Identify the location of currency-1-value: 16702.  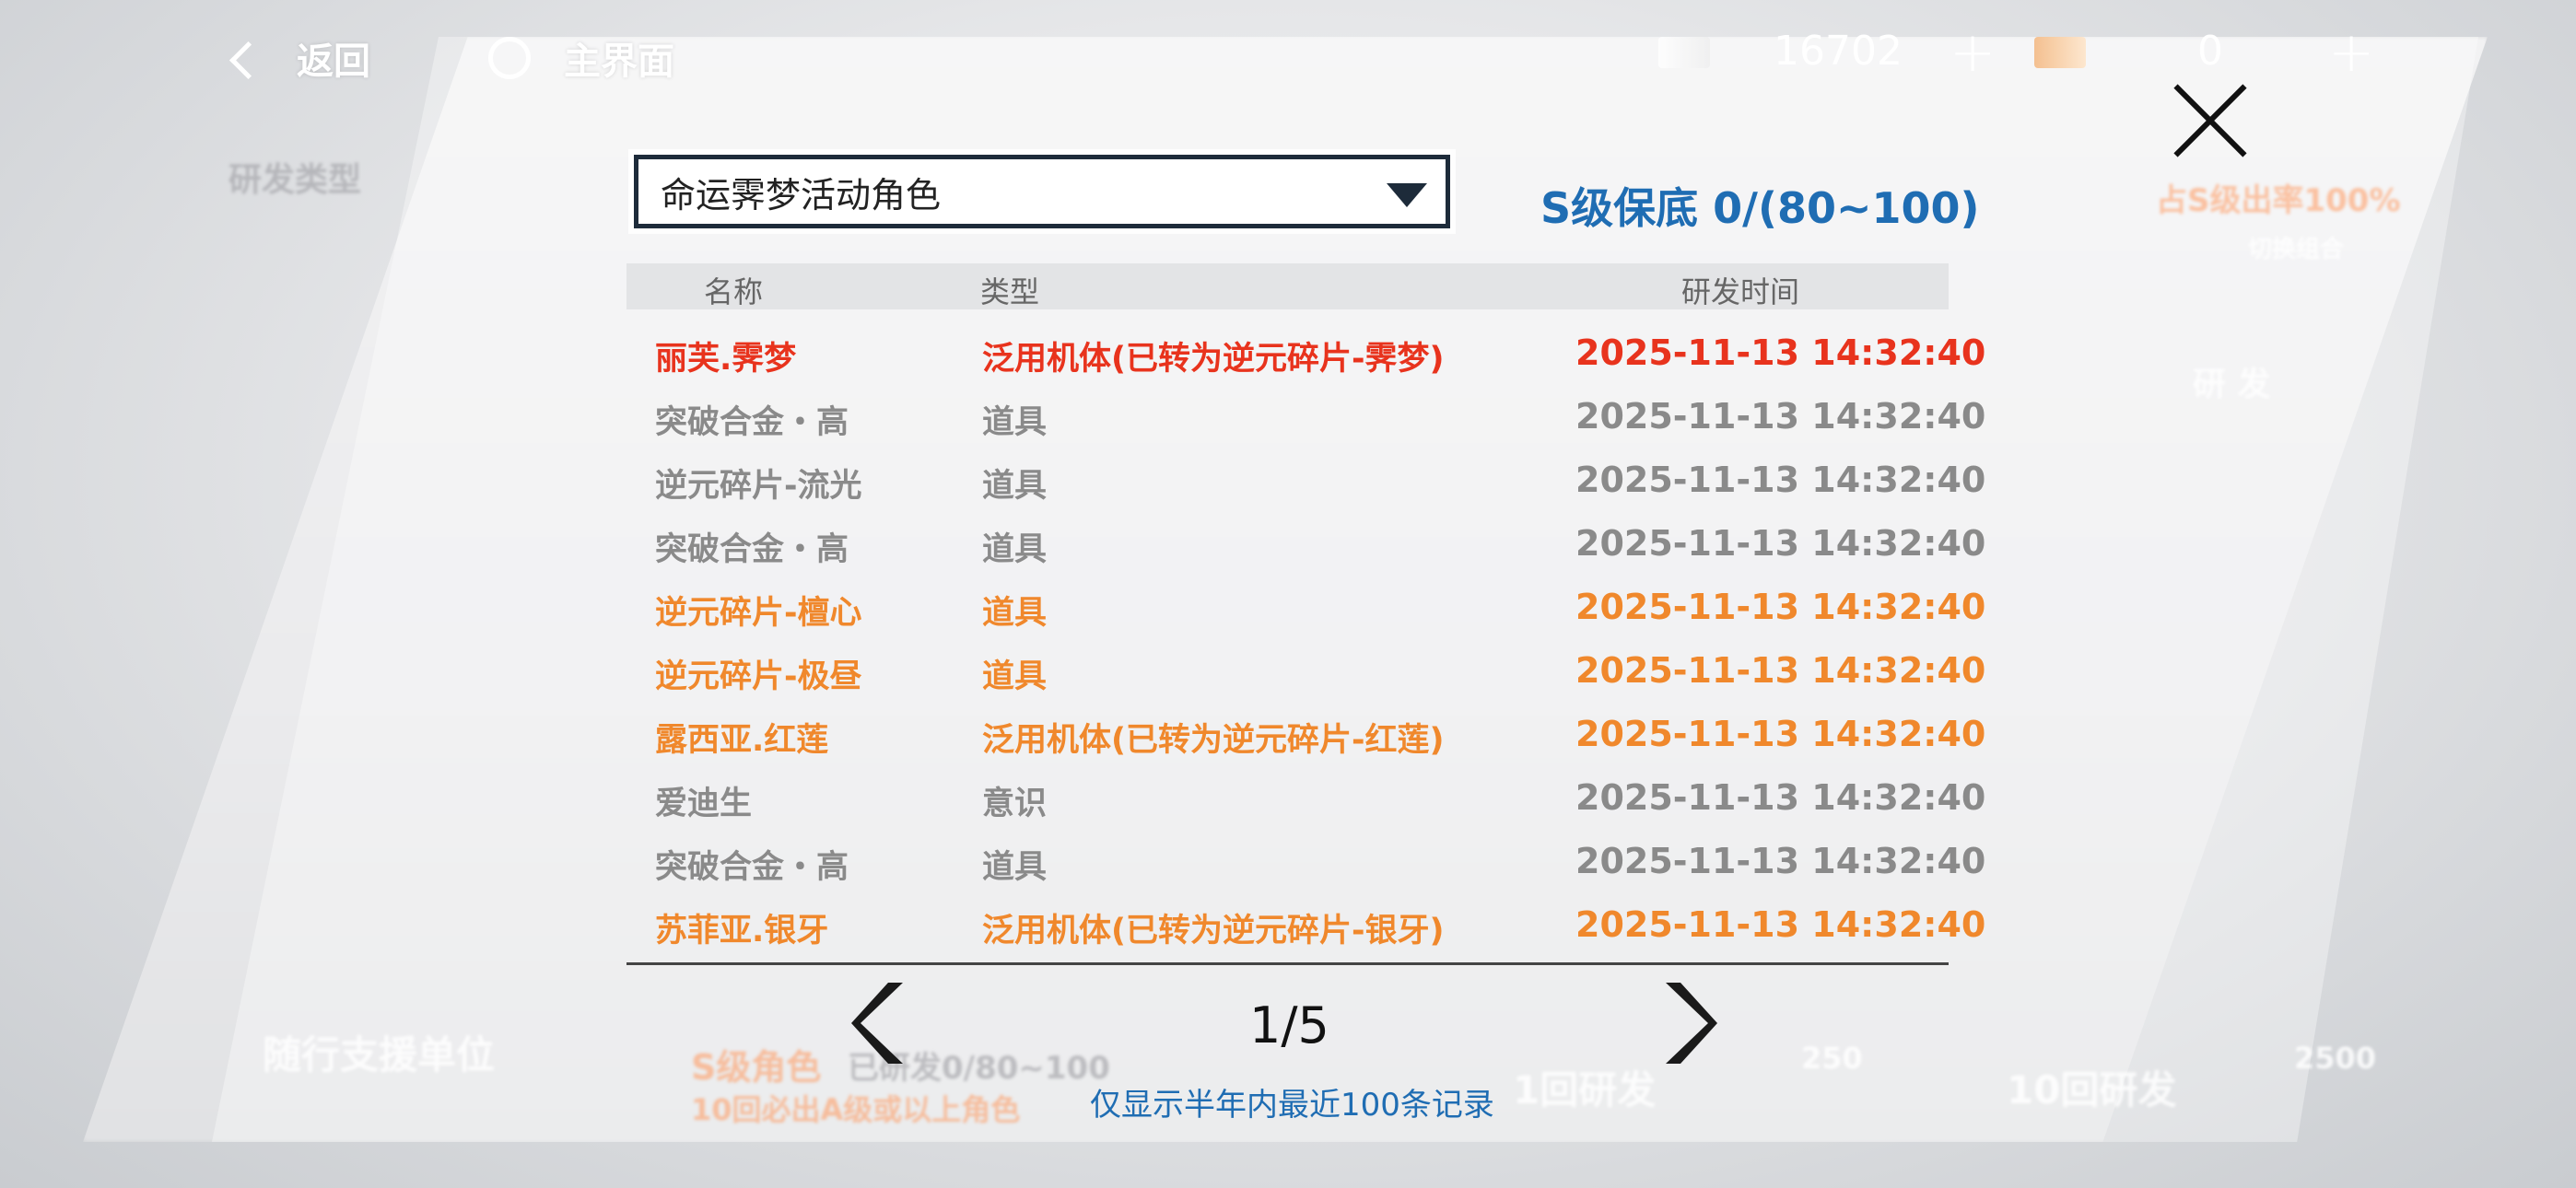
(1838, 51).